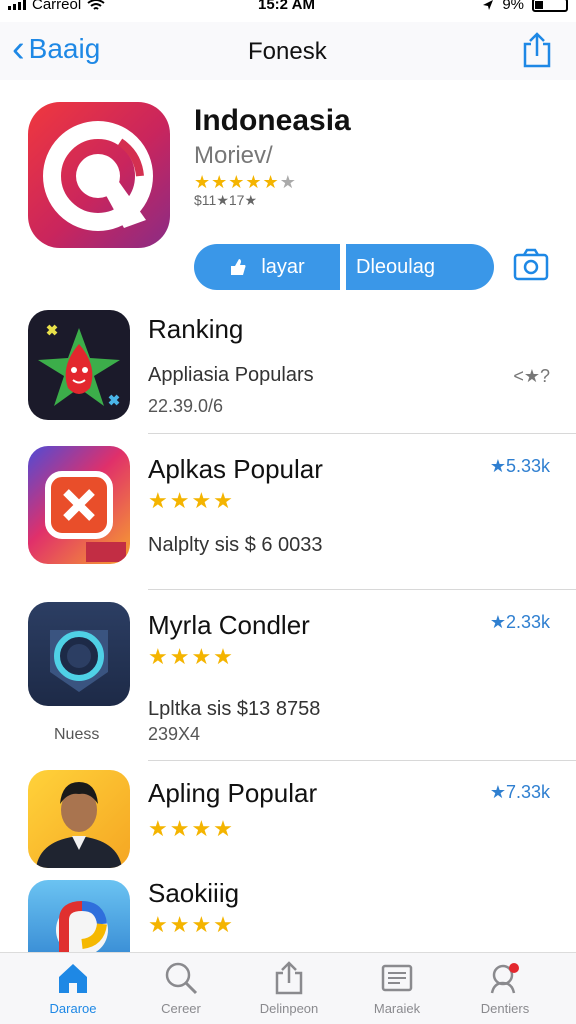  Describe the element at coordinates (186, 406) in the screenshot. I see `list-item-meta: 22.39.0/6` at that location.